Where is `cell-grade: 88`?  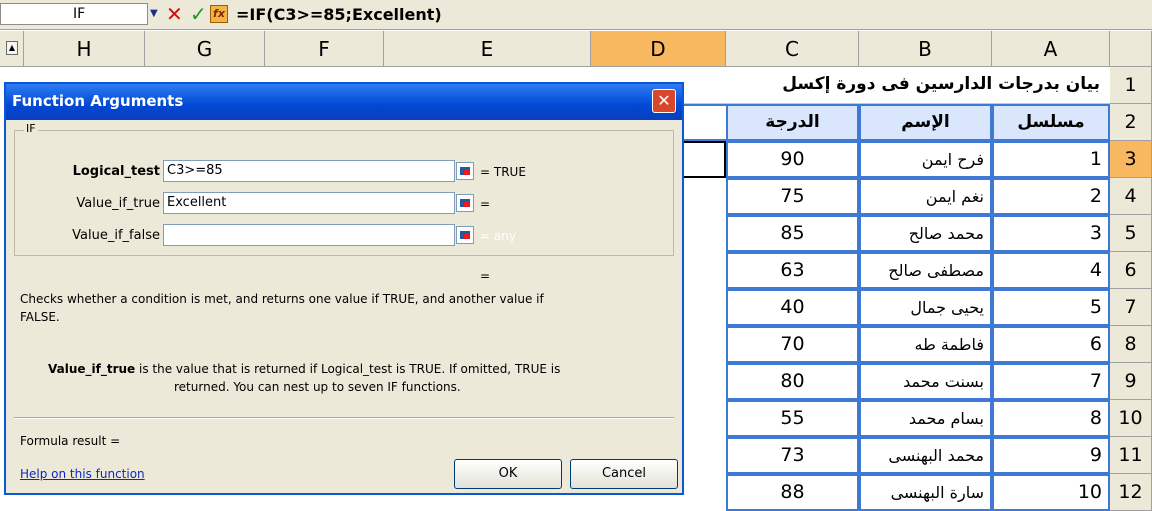 cell-grade: 88 is located at coordinates (792, 492).